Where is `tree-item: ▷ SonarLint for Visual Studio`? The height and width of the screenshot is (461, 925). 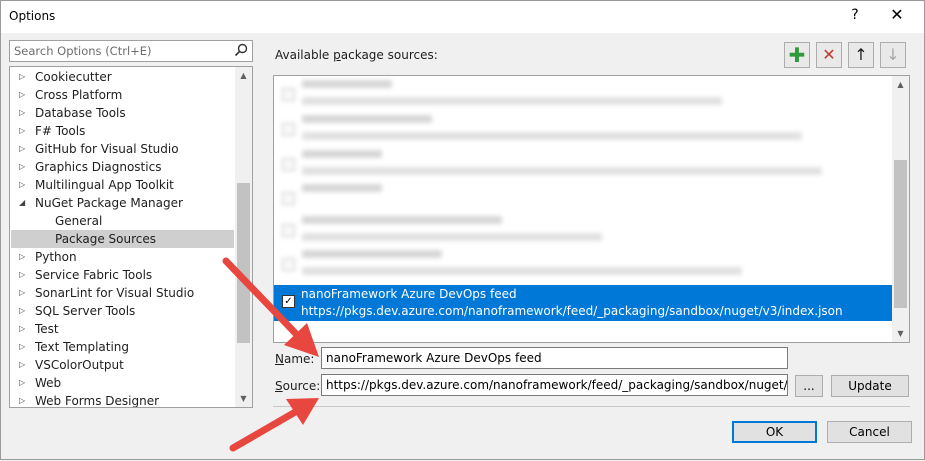 tree-item: ▷ SonarLint for Visual Studio is located at coordinates (122, 293).